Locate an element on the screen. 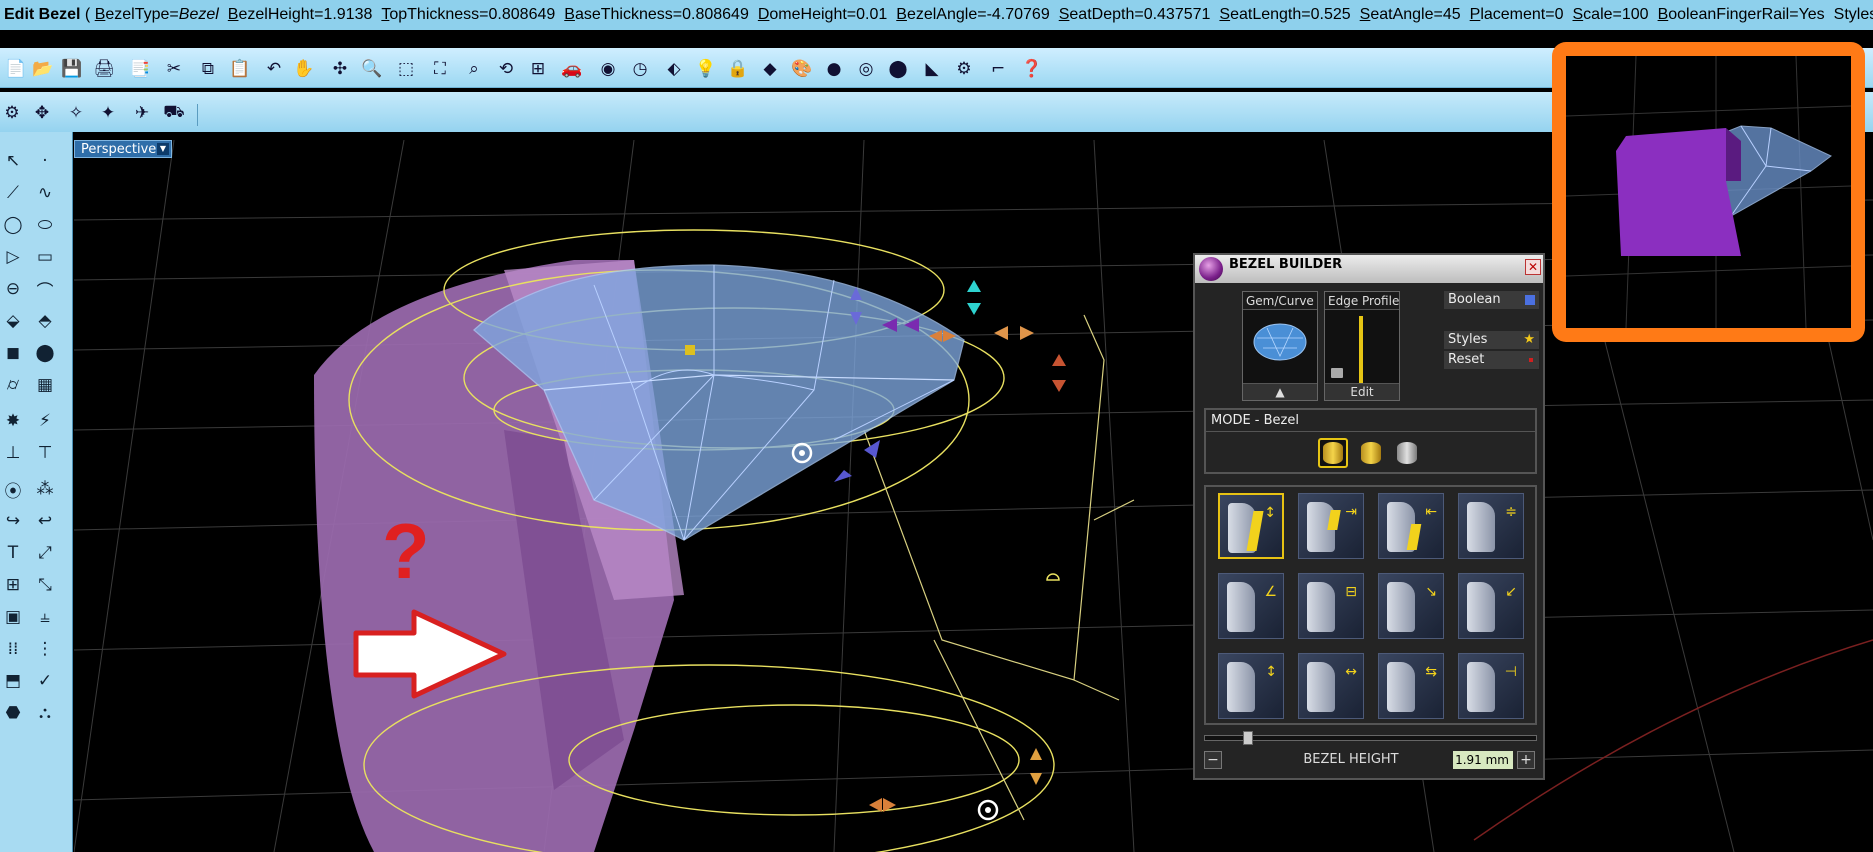 This screenshot has width=1873, height=852. box-icon: ◼ is located at coordinates (13, 353).